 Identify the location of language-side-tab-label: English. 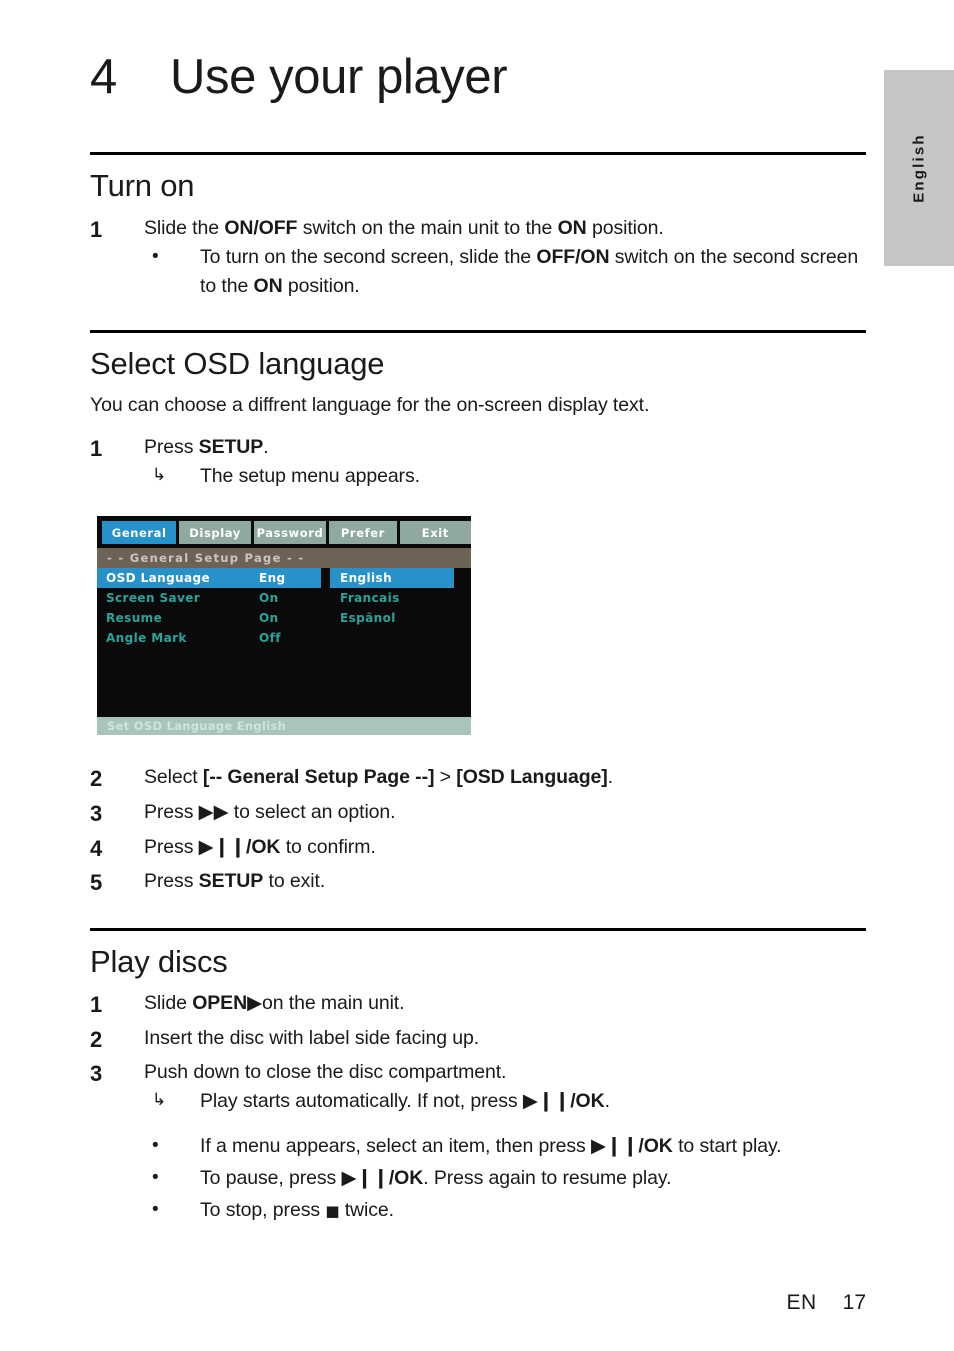
(919, 168).